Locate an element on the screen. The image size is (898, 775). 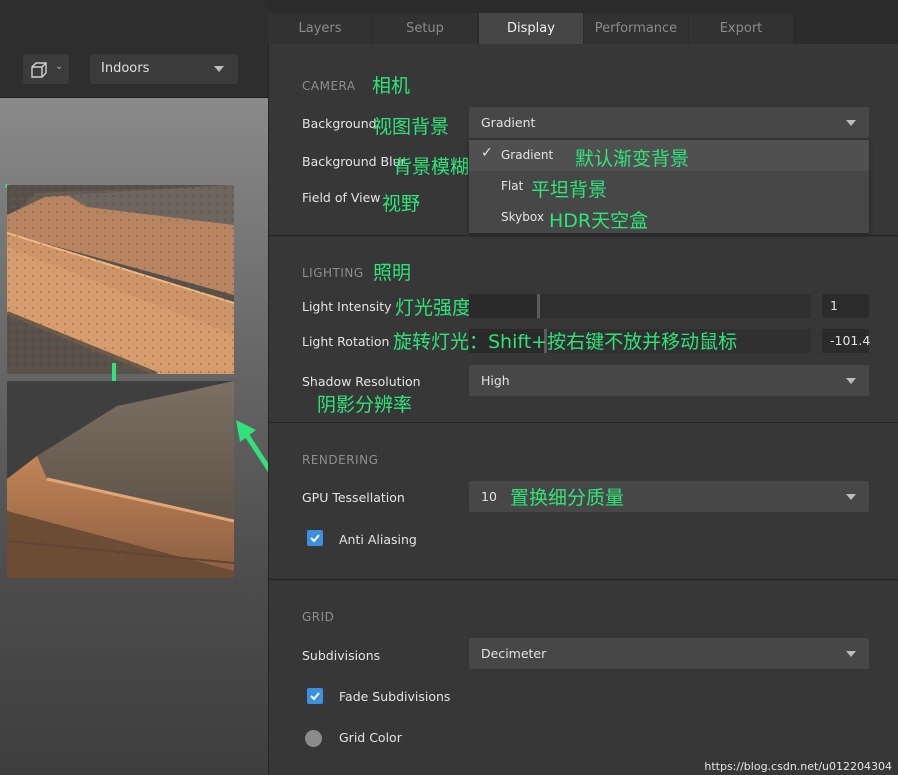
option-gradient: ✓ Gradient 默认渐变背景 is located at coordinates (669, 155).